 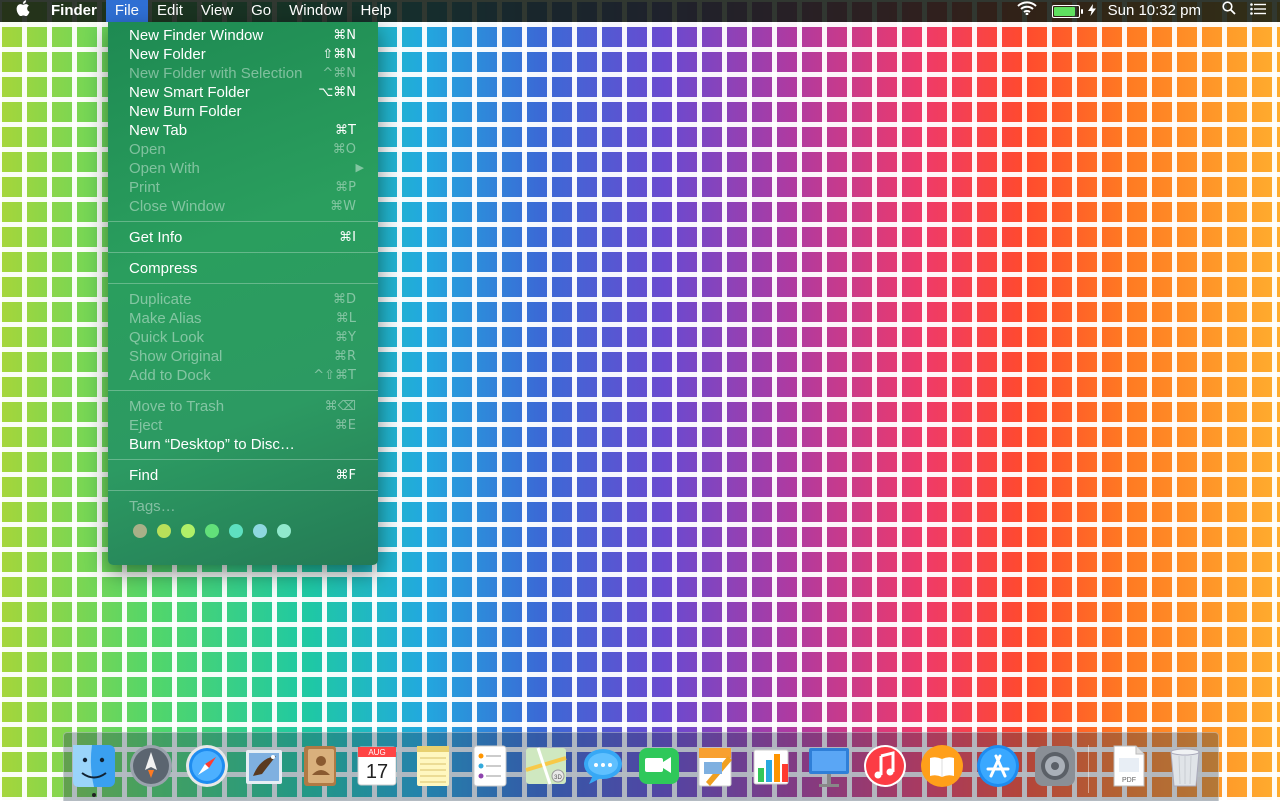 What do you see at coordinates (337, 92) in the screenshot?
I see `menu-item-shortcut: ⌥⌘N` at bounding box center [337, 92].